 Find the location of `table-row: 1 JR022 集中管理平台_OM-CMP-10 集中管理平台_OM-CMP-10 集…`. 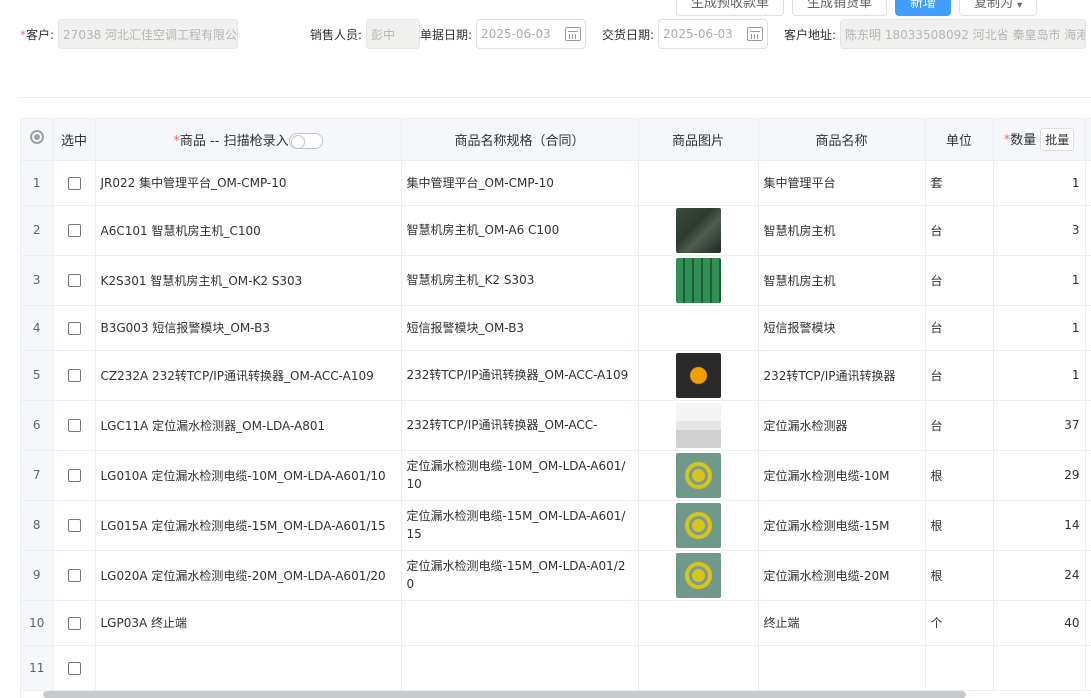

table-row: 1 JR022 集中管理平台_OM-CMP-10 集中管理平台_OM-CMP-10 集… is located at coordinates (556, 183).